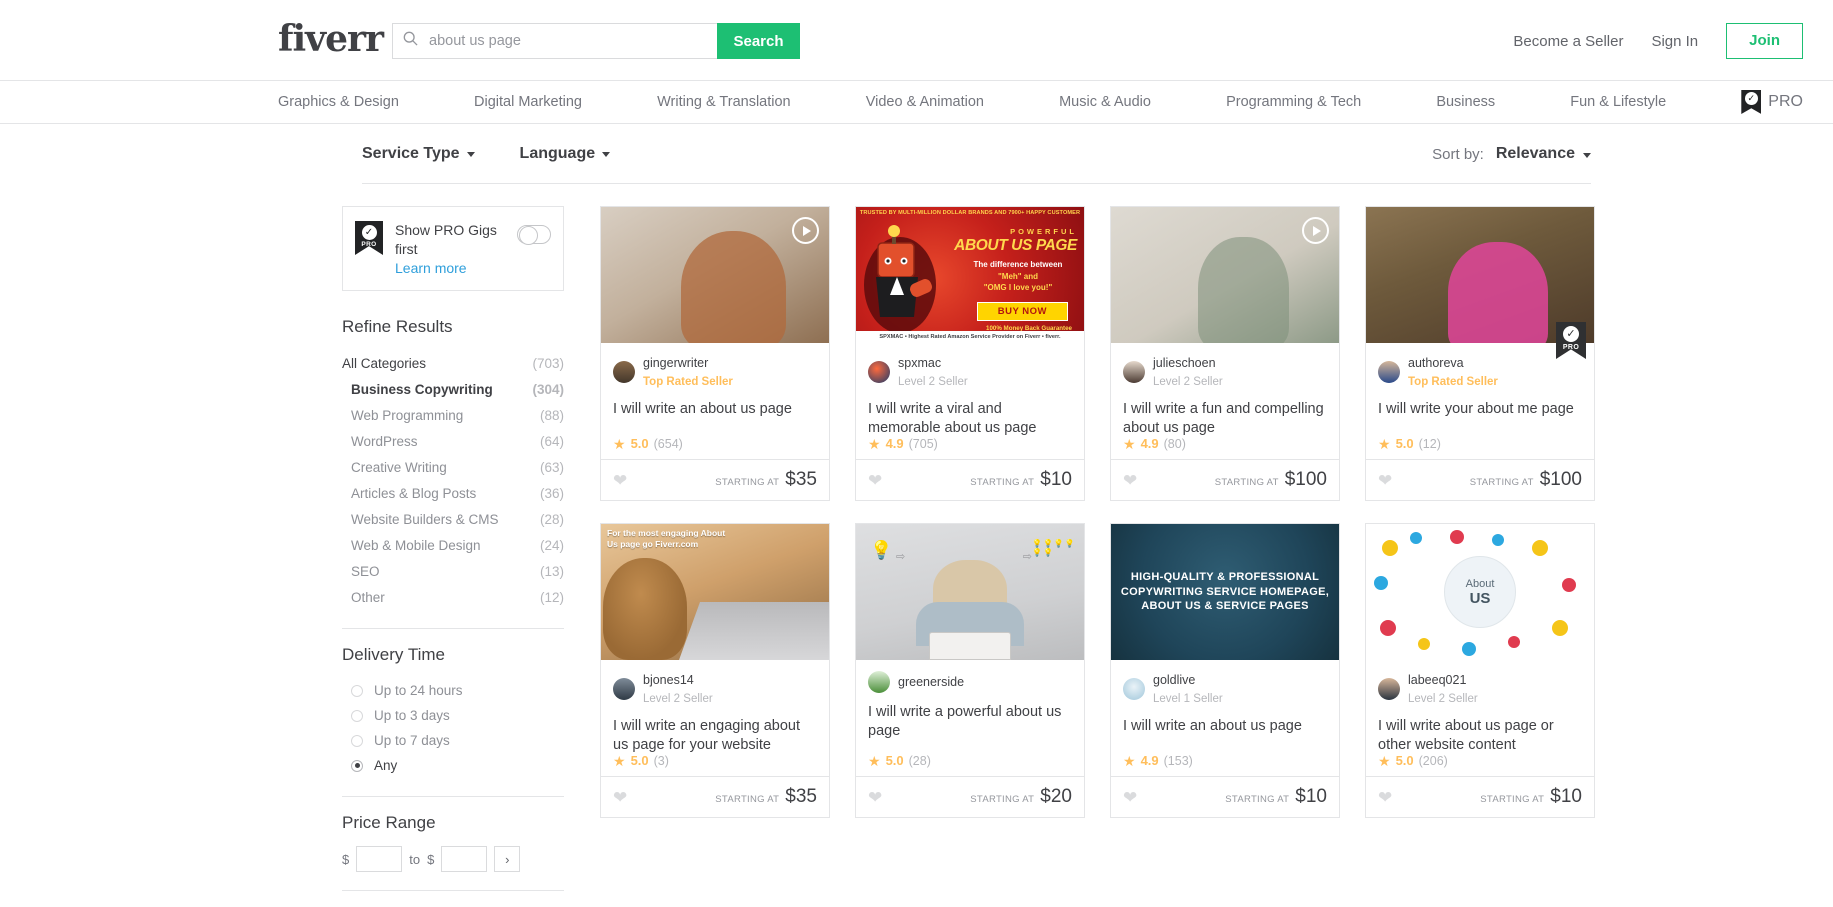 The width and height of the screenshot is (1833, 907). I want to click on sidebar-item-articles-blog-posts: Articles & Blog Posts (36), so click(453, 493).